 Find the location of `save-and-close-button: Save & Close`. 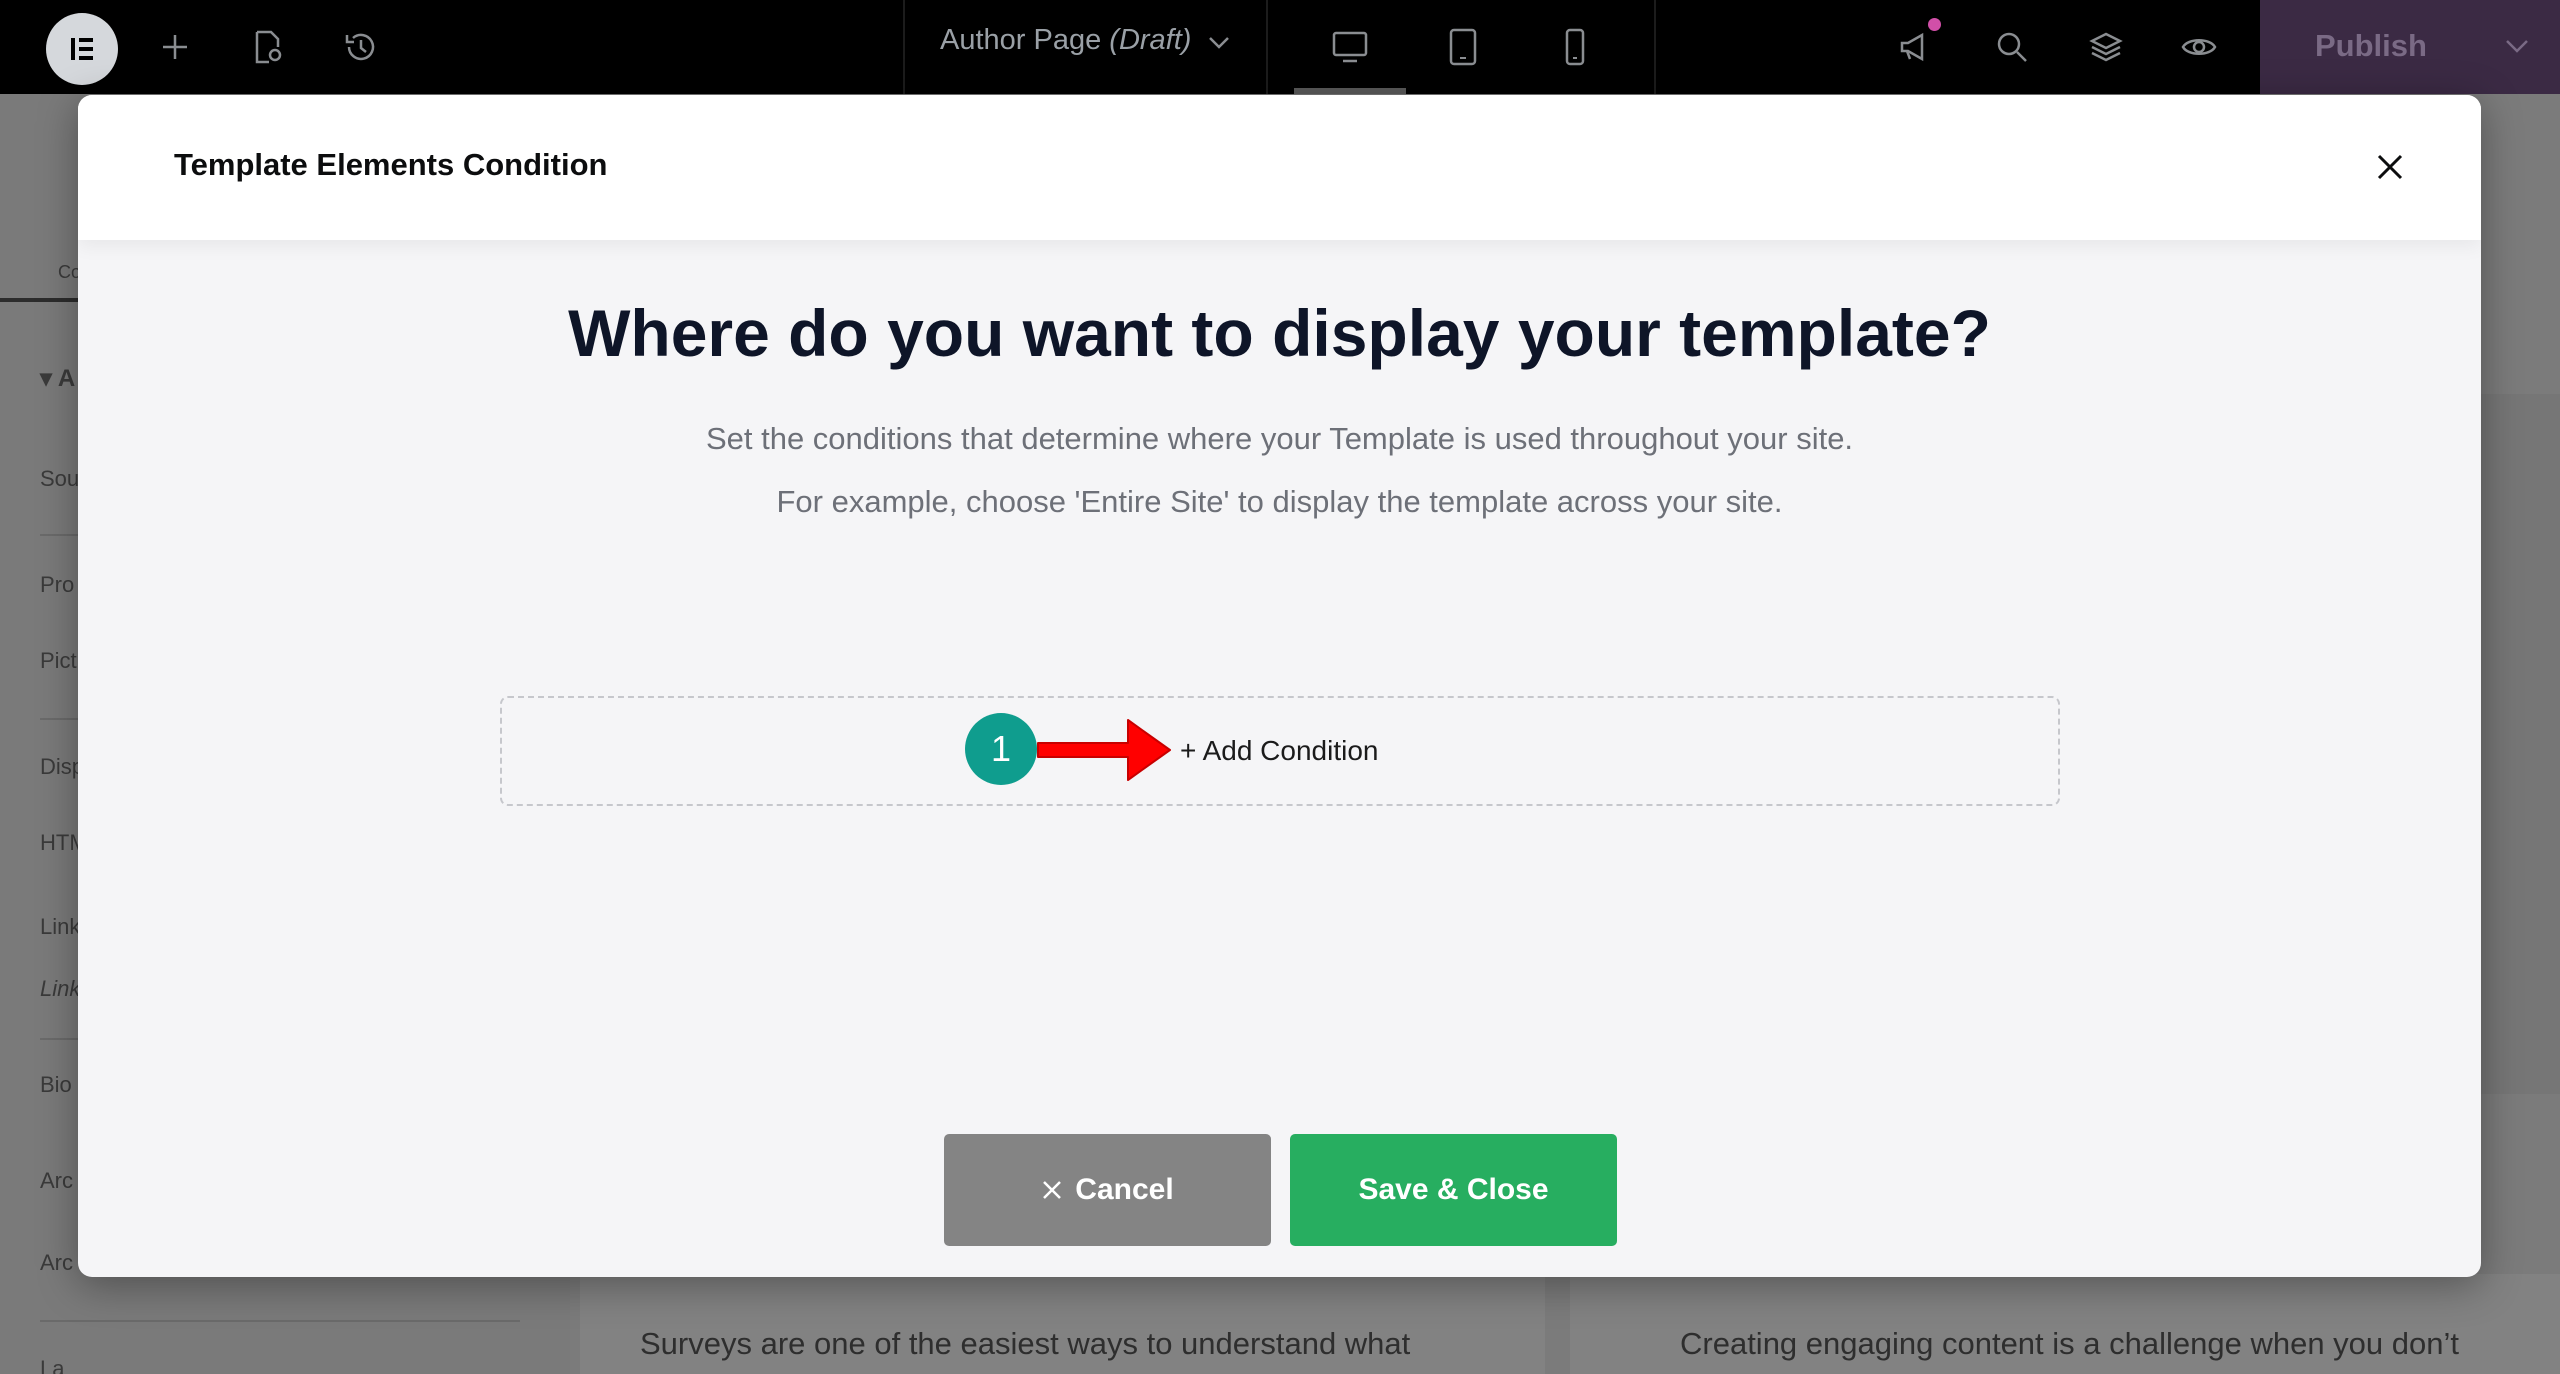

save-and-close-button: Save & Close is located at coordinates (1453, 1190).